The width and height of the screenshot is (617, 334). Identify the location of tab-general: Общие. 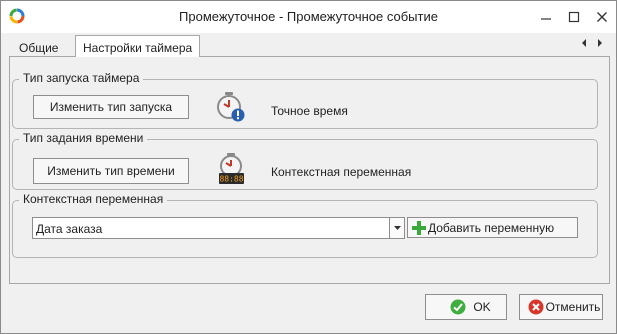
(38, 47).